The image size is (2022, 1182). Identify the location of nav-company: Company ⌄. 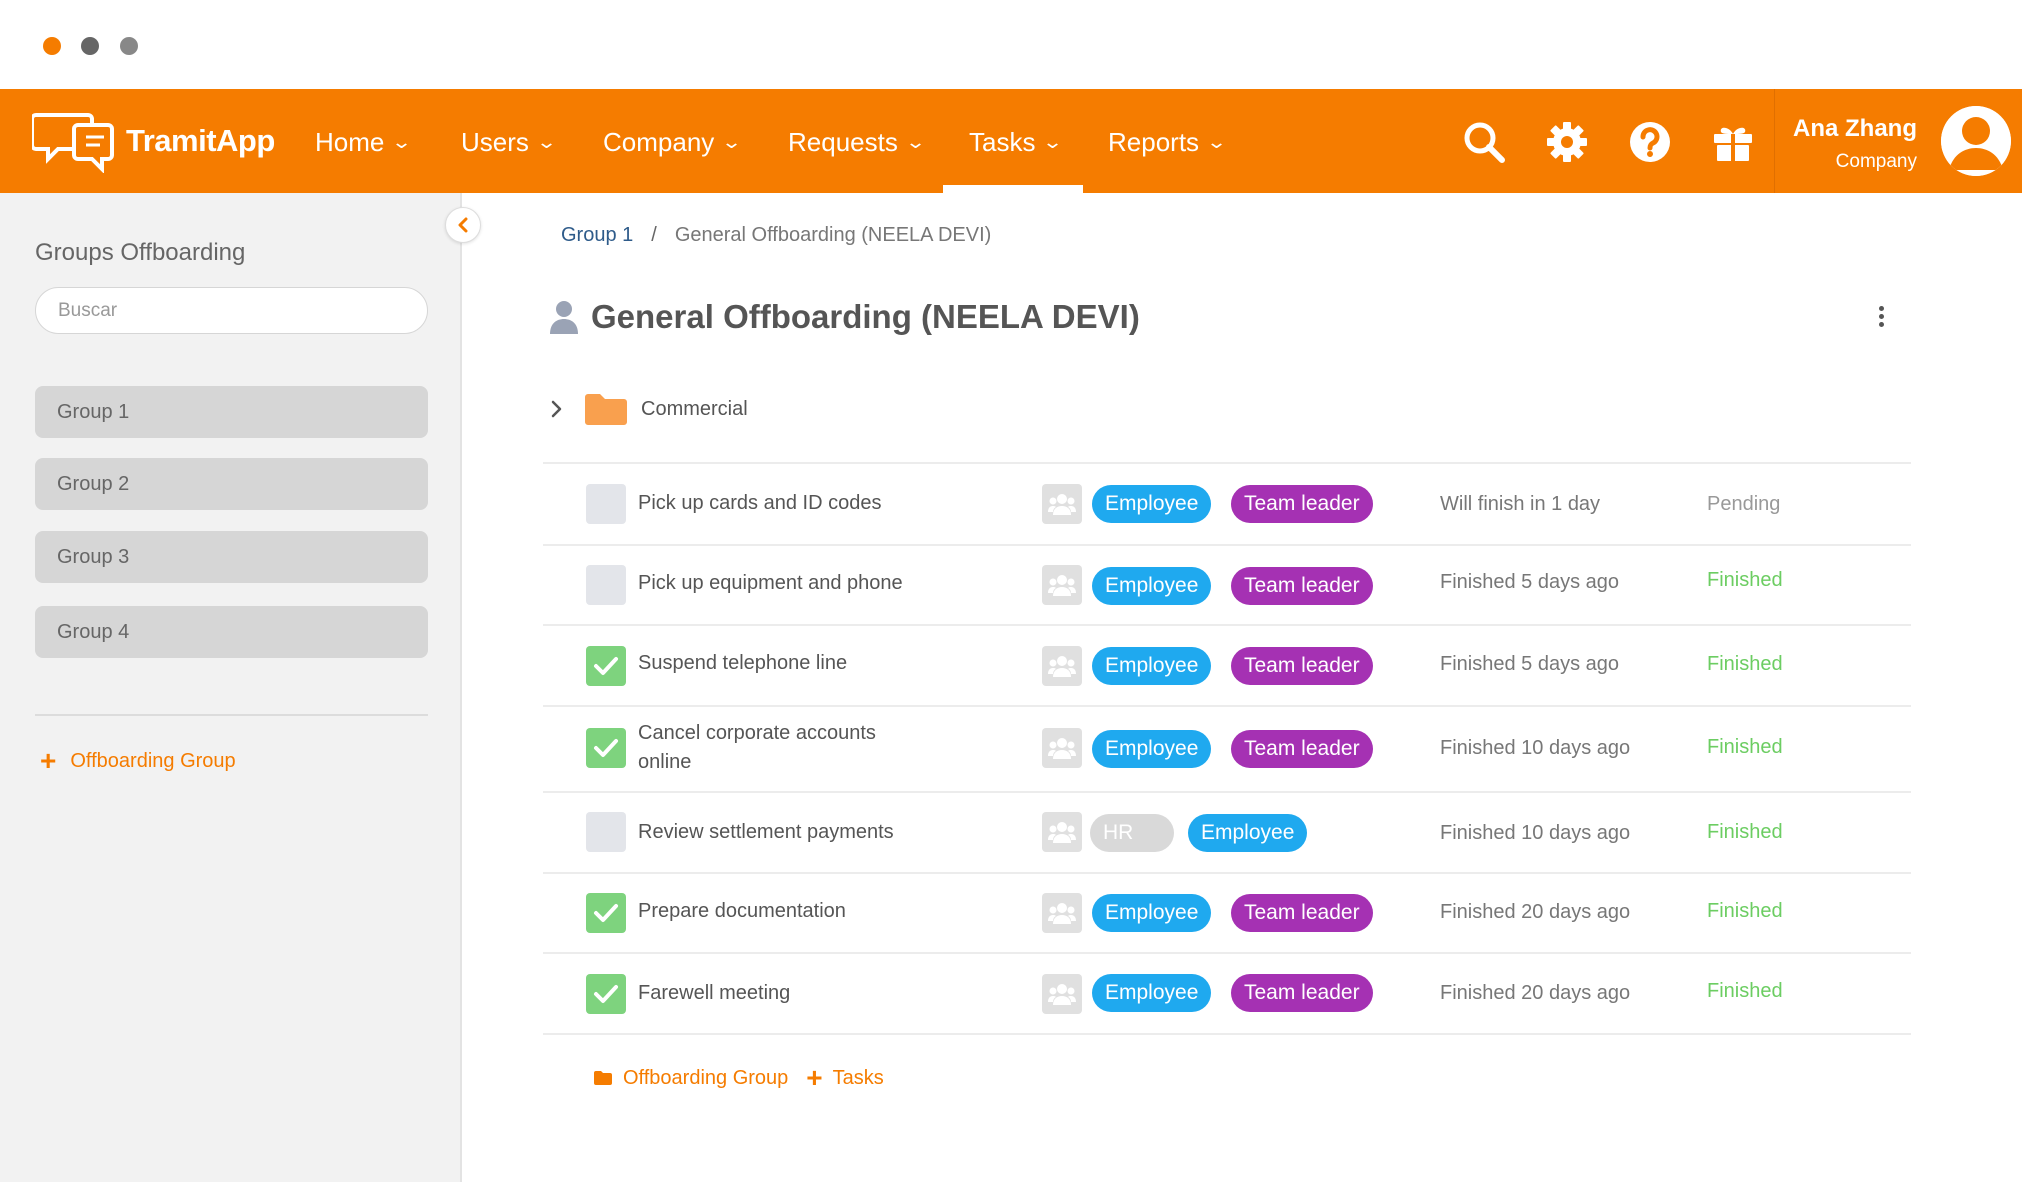
(673, 142).